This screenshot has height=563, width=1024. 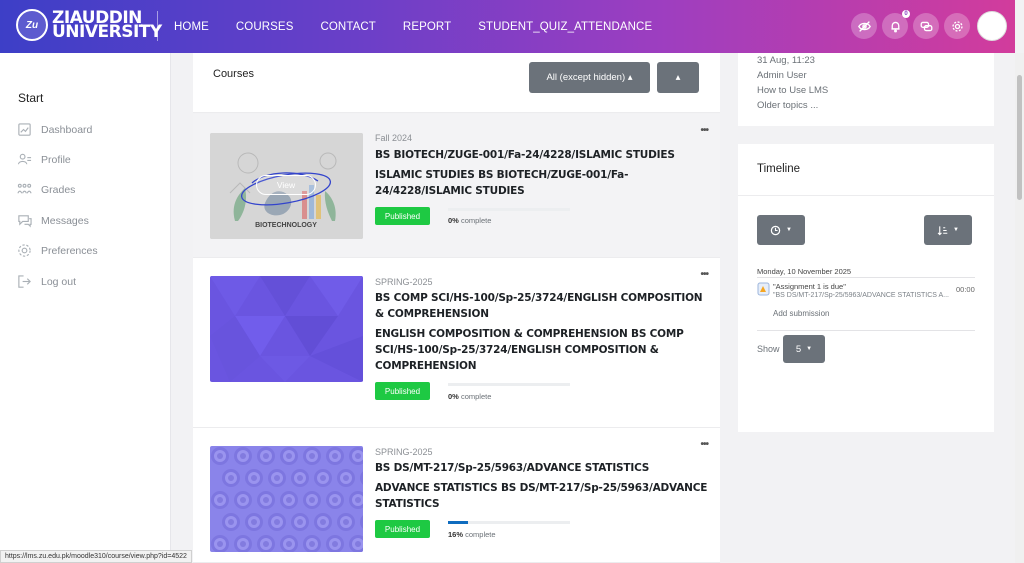 I want to click on sidebar-item-grades: Grades, so click(x=46, y=189).